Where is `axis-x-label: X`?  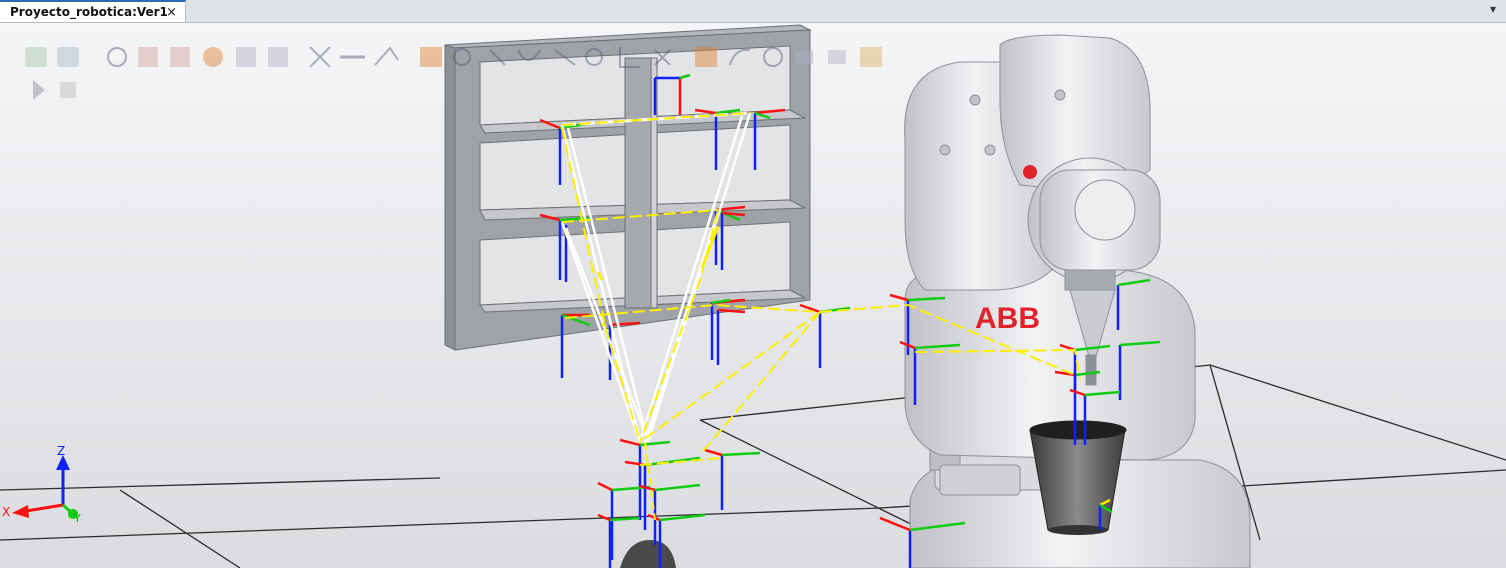
axis-x-label: X is located at coordinates (6, 512).